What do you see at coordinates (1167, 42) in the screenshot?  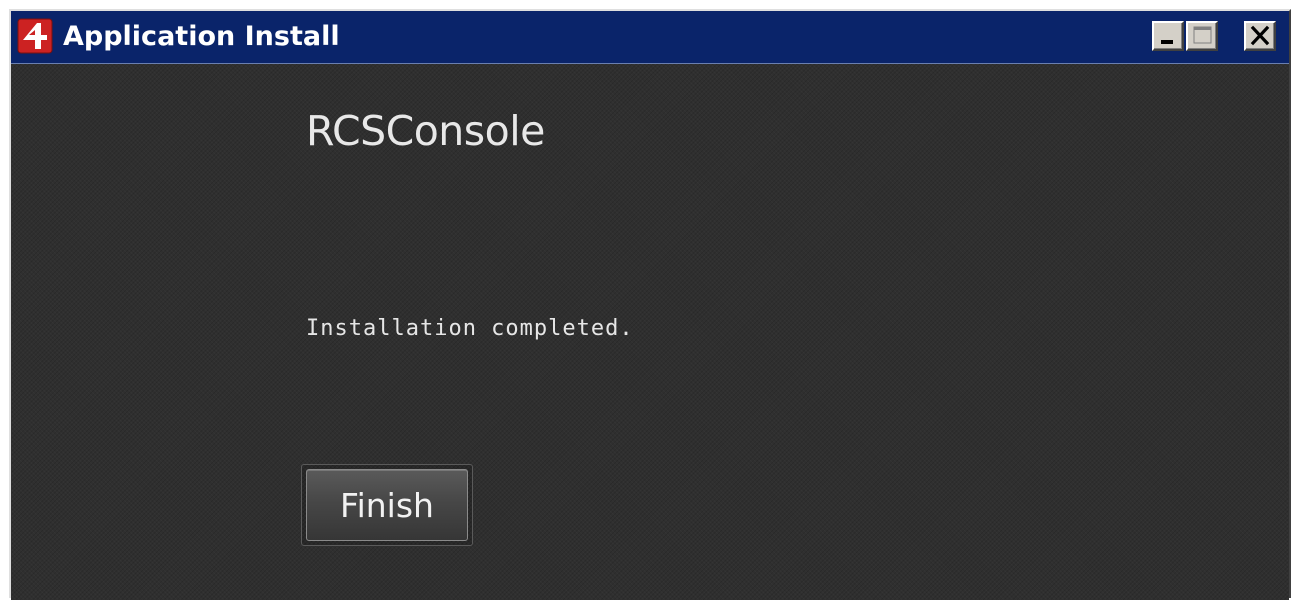 I see `minimize-icon` at bounding box center [1167, 42].